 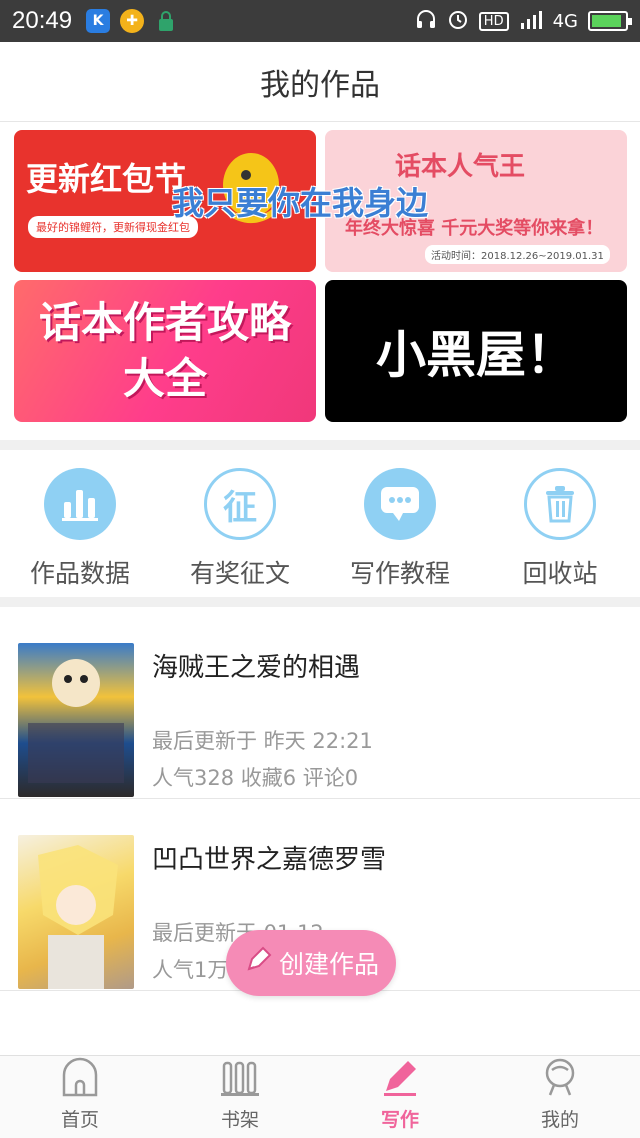 What do you see at coordinates (190, 970) in the screenshot?
I see `work-stats: 人气1万` at bounding box center [190, 970].